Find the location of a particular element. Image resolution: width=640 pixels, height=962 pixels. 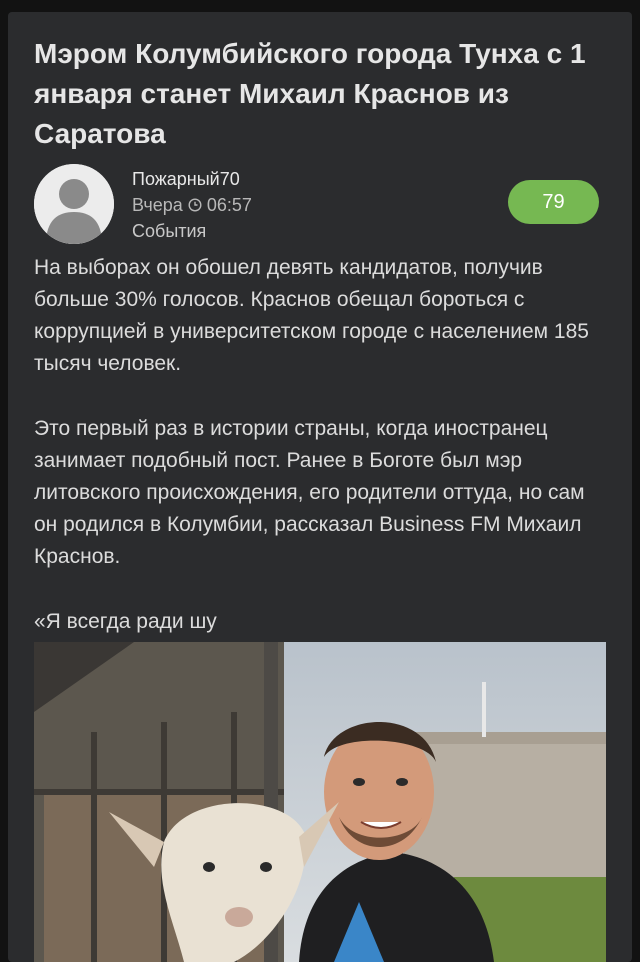

author-name: Пожарный70 is located at coordinates (192, 179).